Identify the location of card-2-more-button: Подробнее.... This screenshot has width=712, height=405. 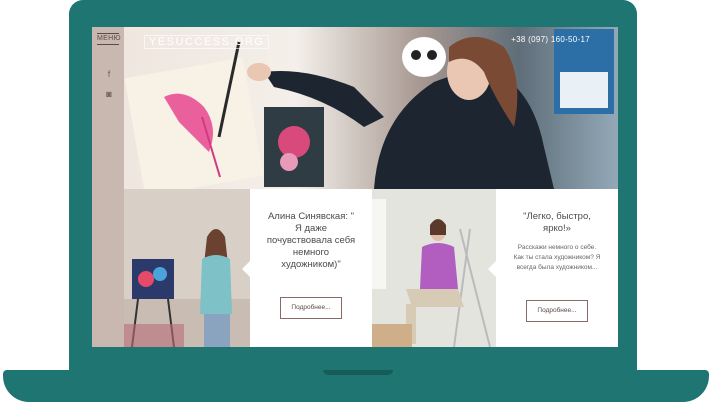
(557, 311).